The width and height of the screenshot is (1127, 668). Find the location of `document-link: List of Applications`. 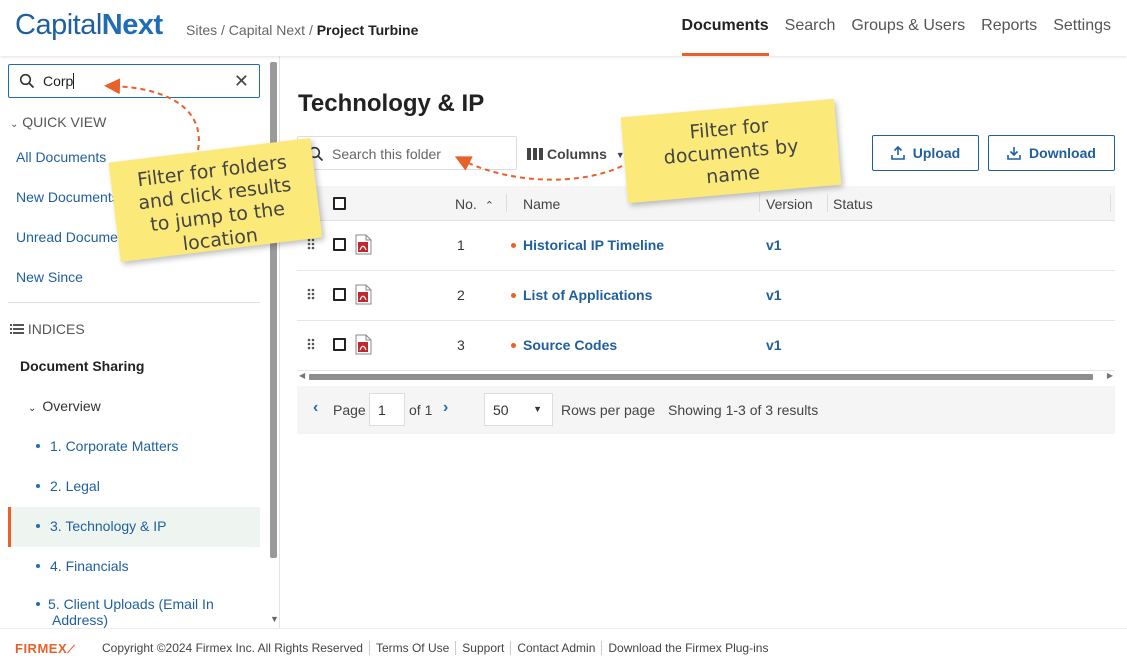

document-link: List of Applications is located at coordinates (581, 295).